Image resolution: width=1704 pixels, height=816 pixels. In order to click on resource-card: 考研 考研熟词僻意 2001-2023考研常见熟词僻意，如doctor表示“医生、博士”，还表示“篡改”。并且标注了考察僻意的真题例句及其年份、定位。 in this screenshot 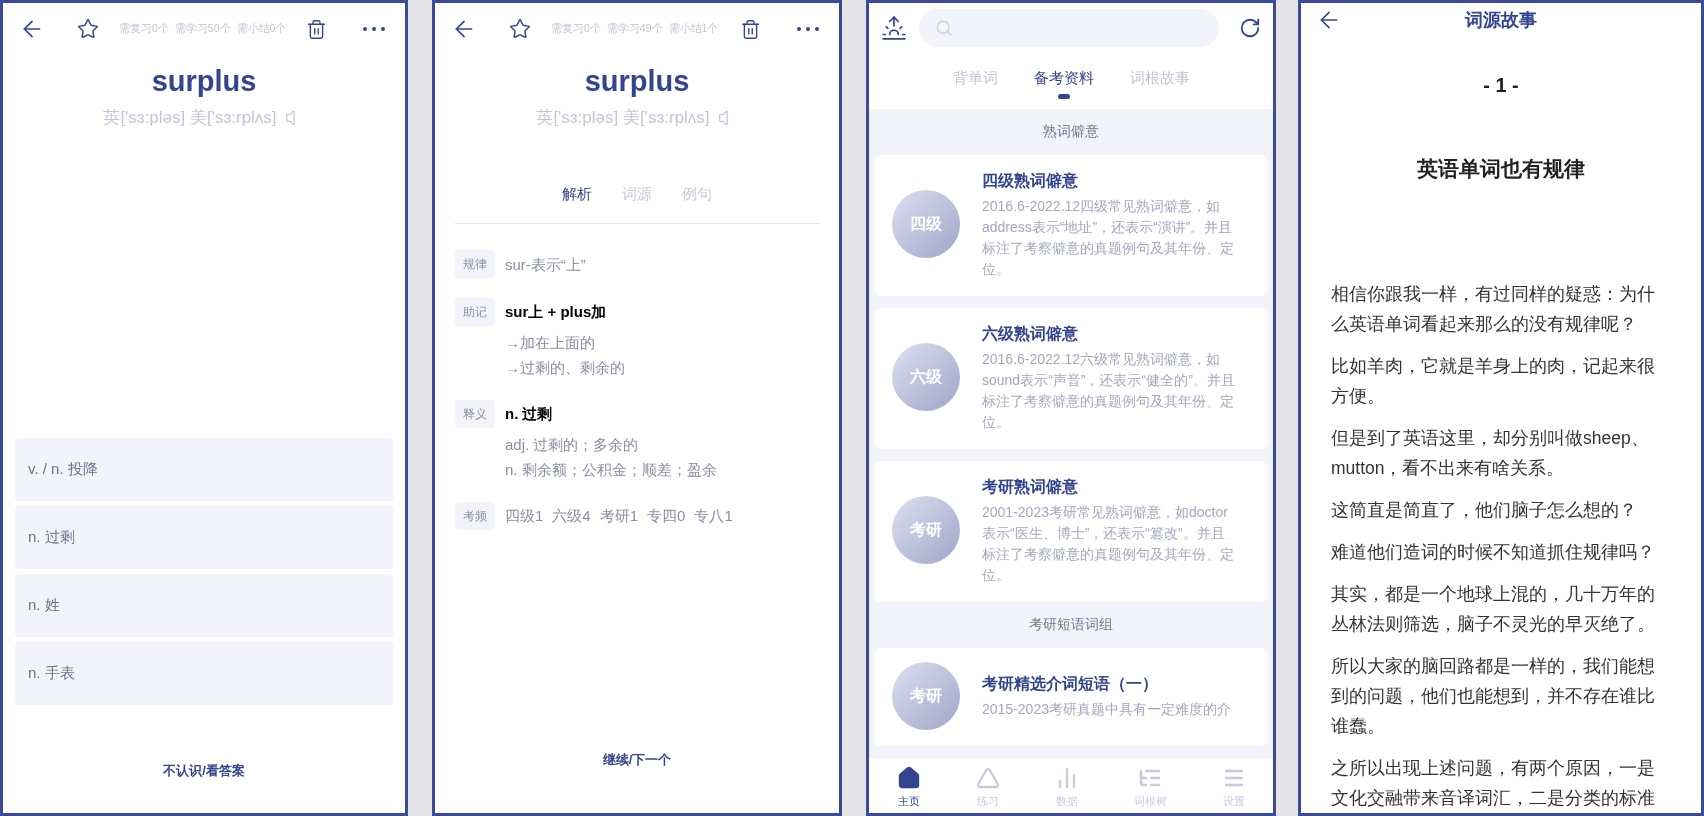, I will do `click(1071, 531)`.